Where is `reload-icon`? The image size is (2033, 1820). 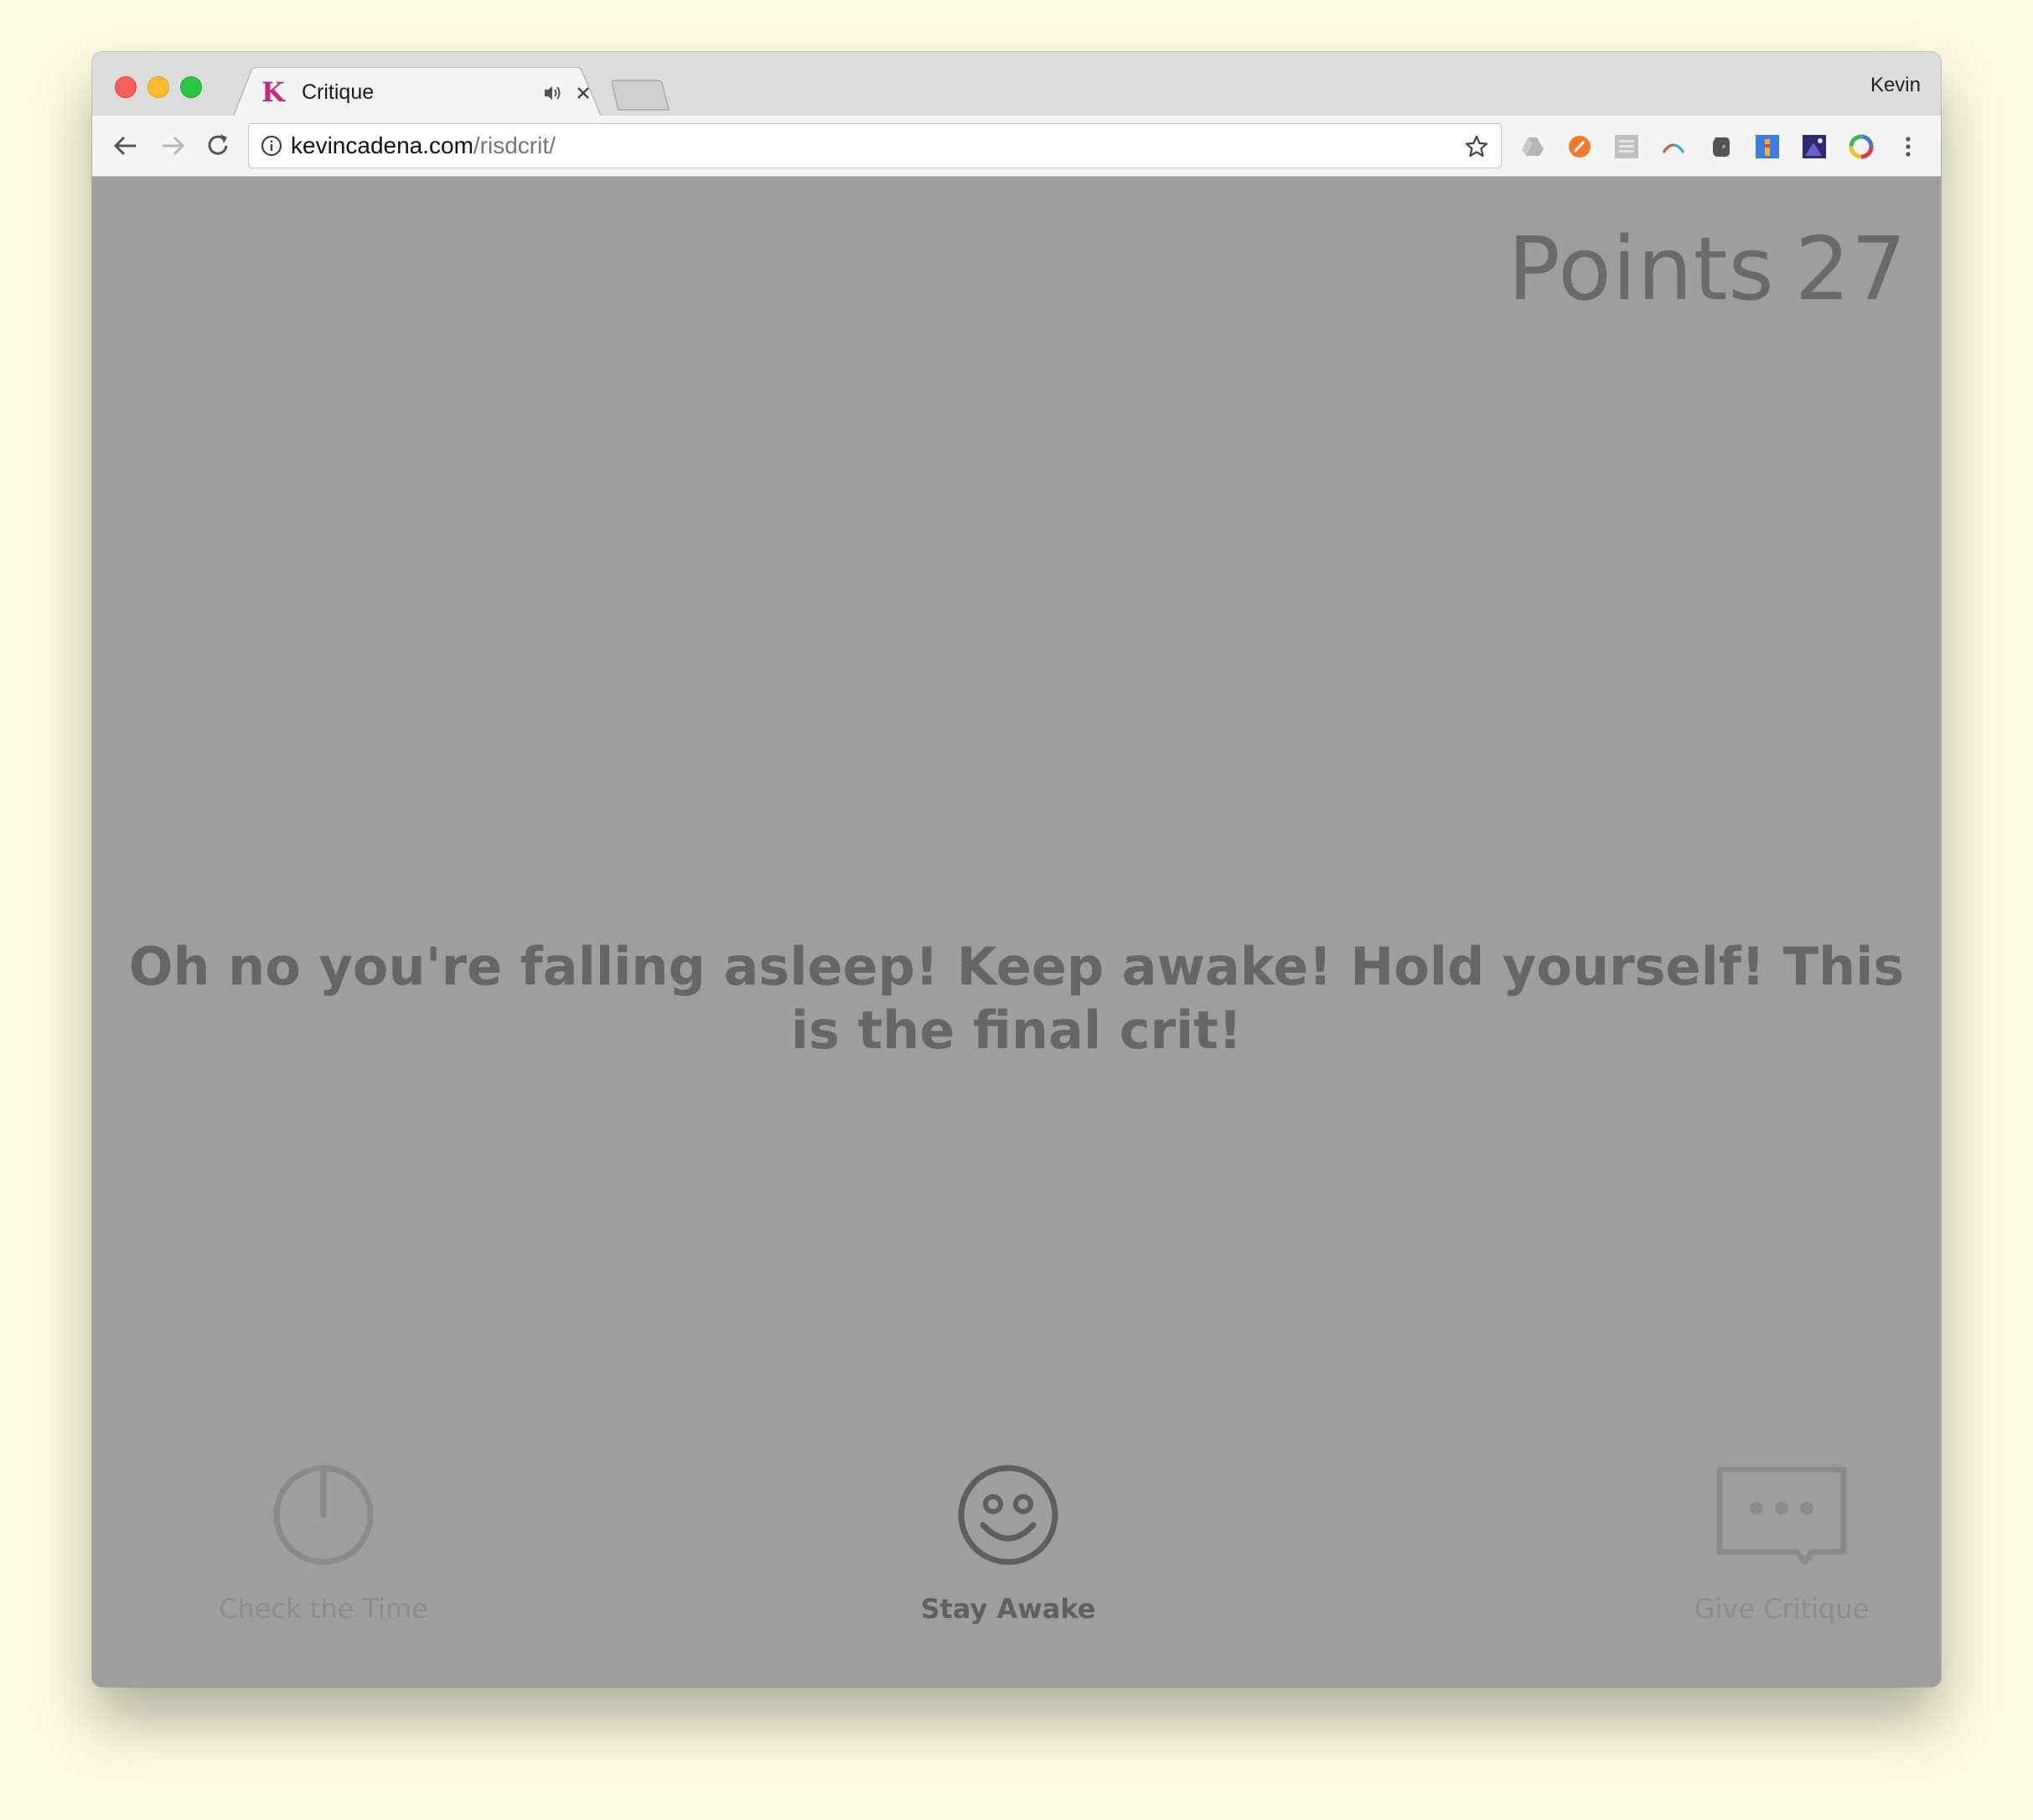
reload-icon is located at coordinates (218, 146).